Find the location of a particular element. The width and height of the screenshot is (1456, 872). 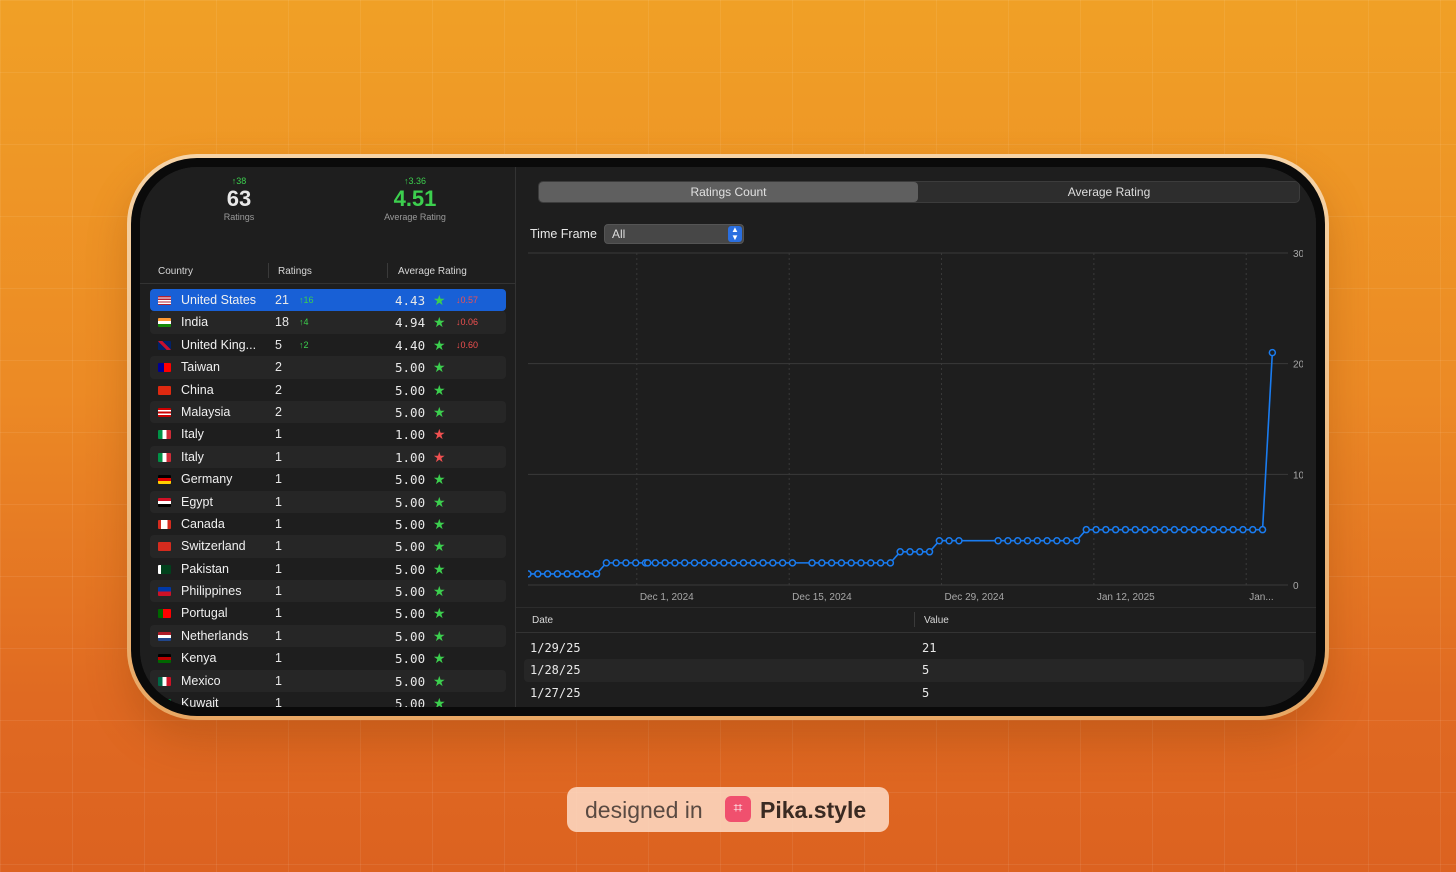

country-name: Philippines is located at coordinates (211, 591).